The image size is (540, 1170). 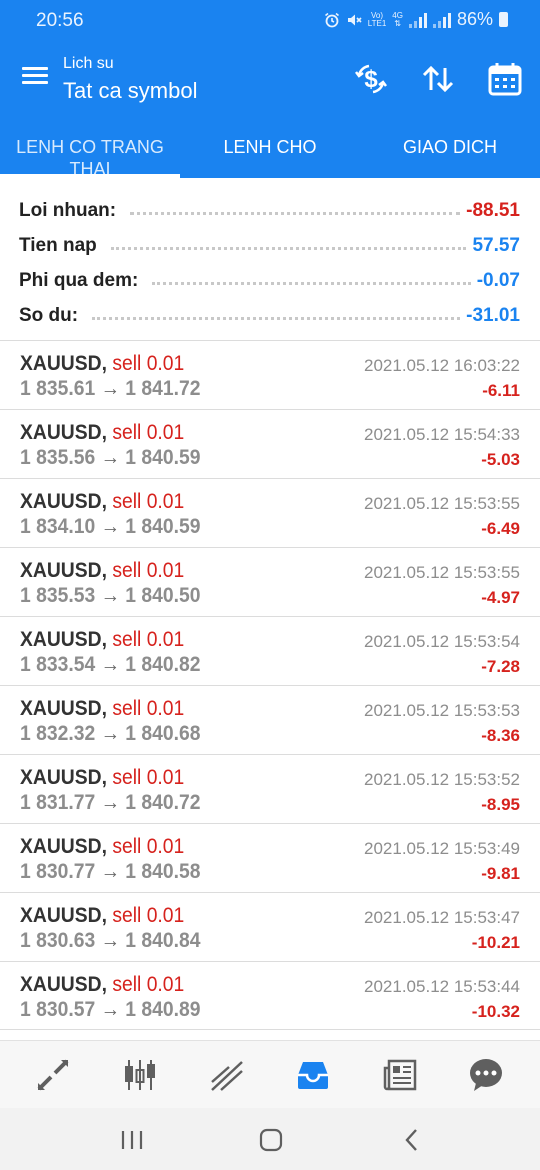 What do you see at coordinates (58, 940) in the screenshot?
I see `open-price: 1 830.63` at bounding box center [58, 940].